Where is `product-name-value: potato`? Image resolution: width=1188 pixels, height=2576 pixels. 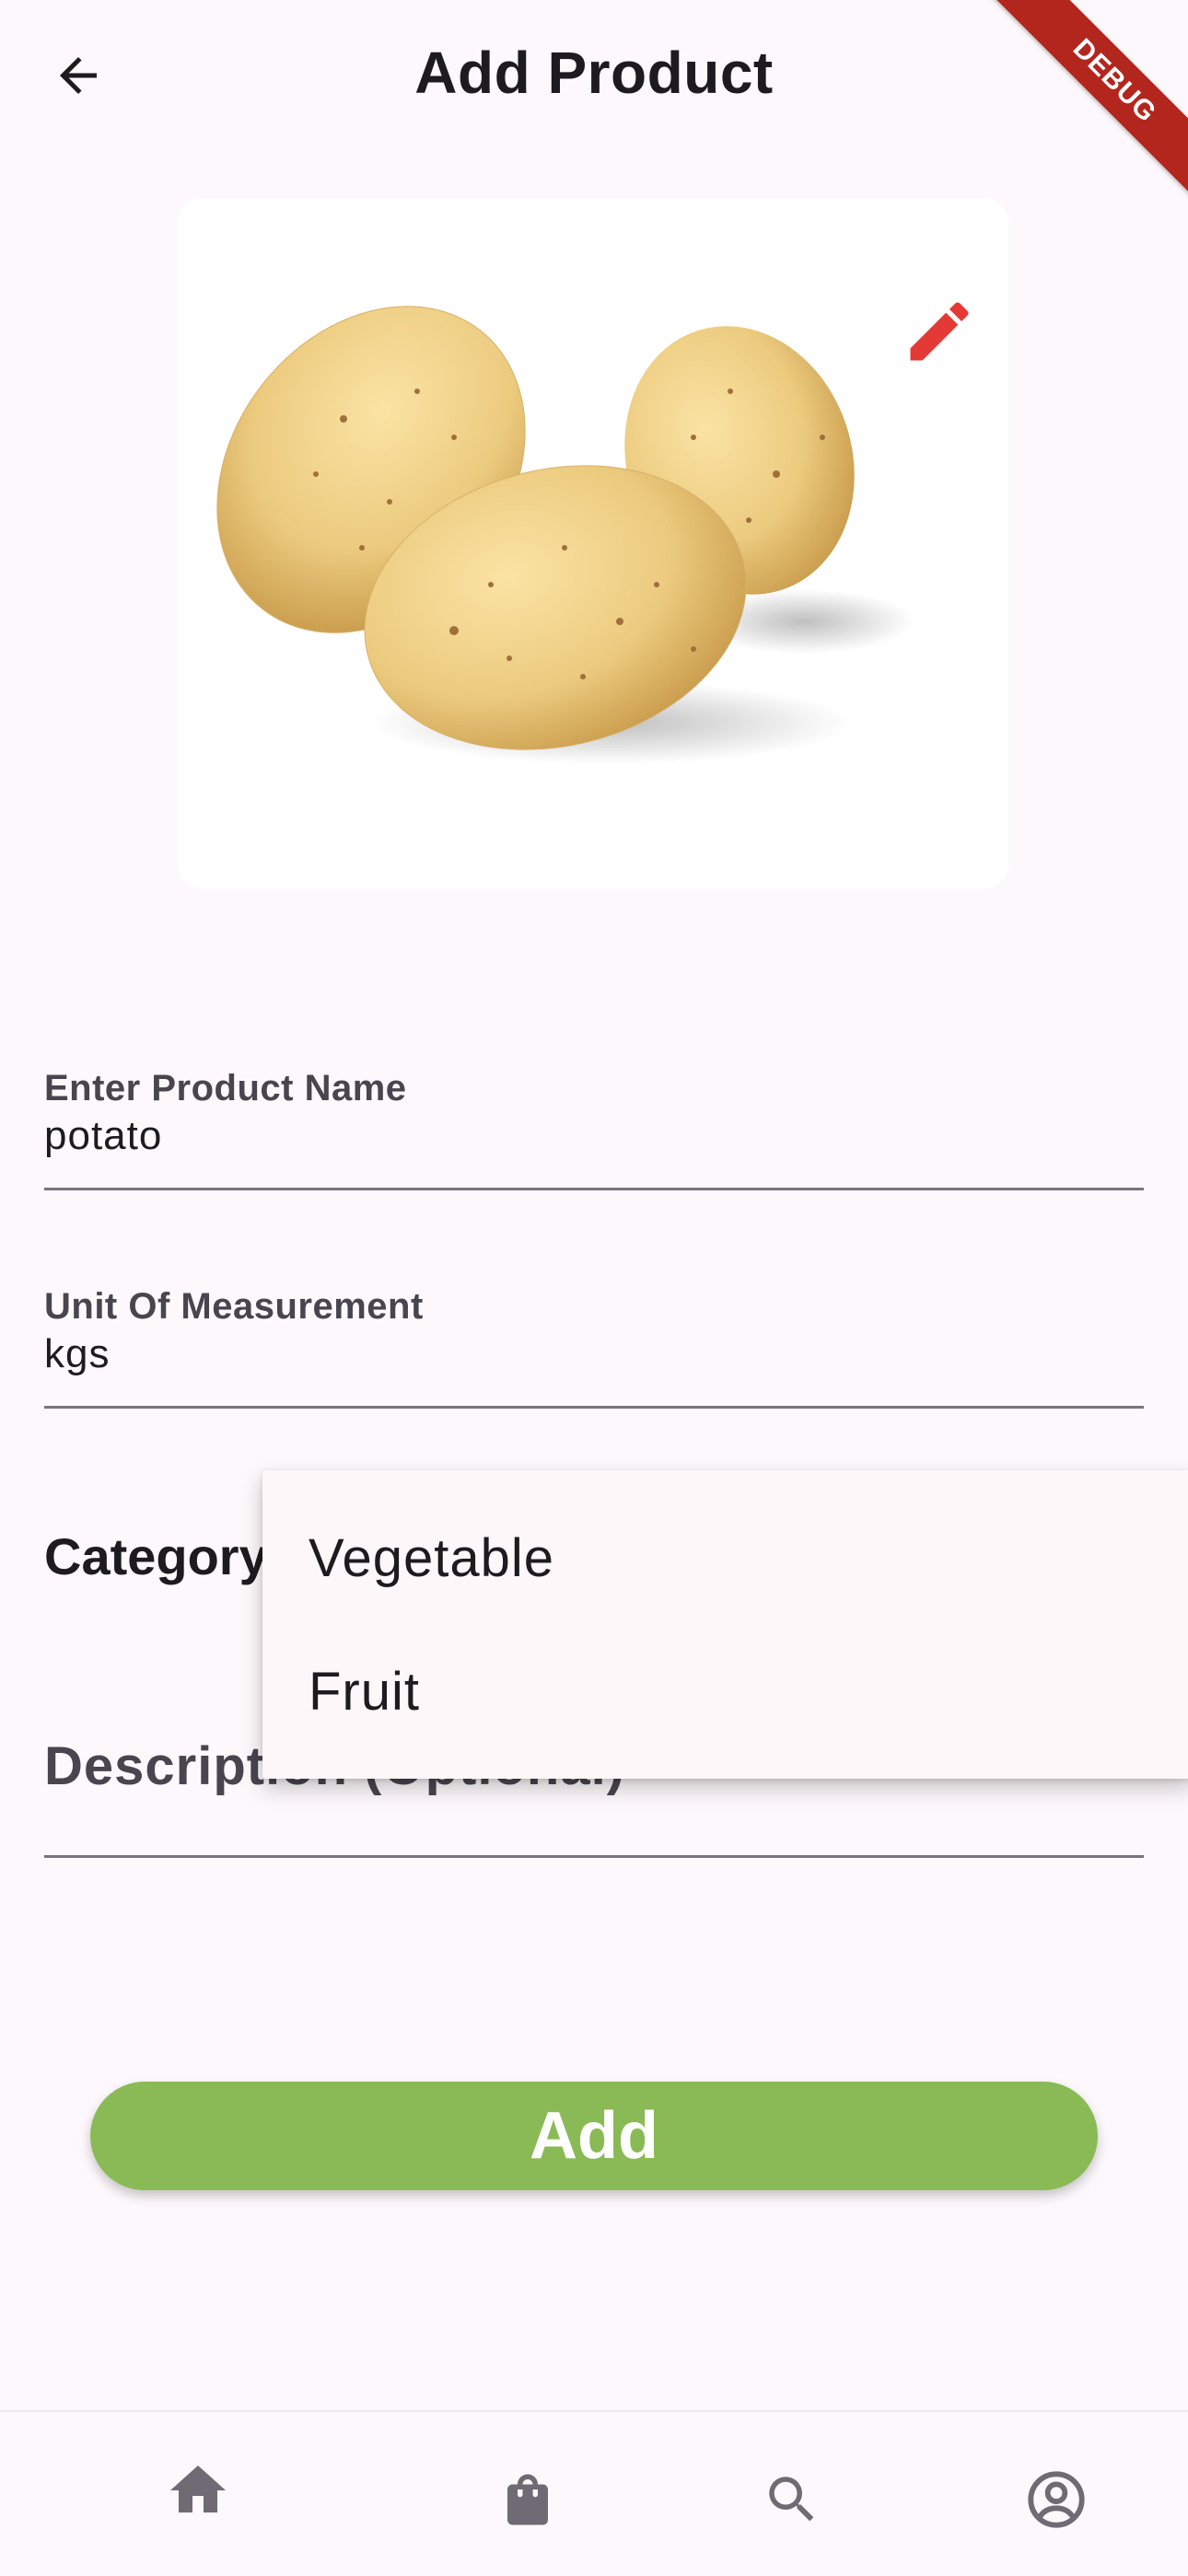
product-name-value: potato is located at coordinates (594, 1136).